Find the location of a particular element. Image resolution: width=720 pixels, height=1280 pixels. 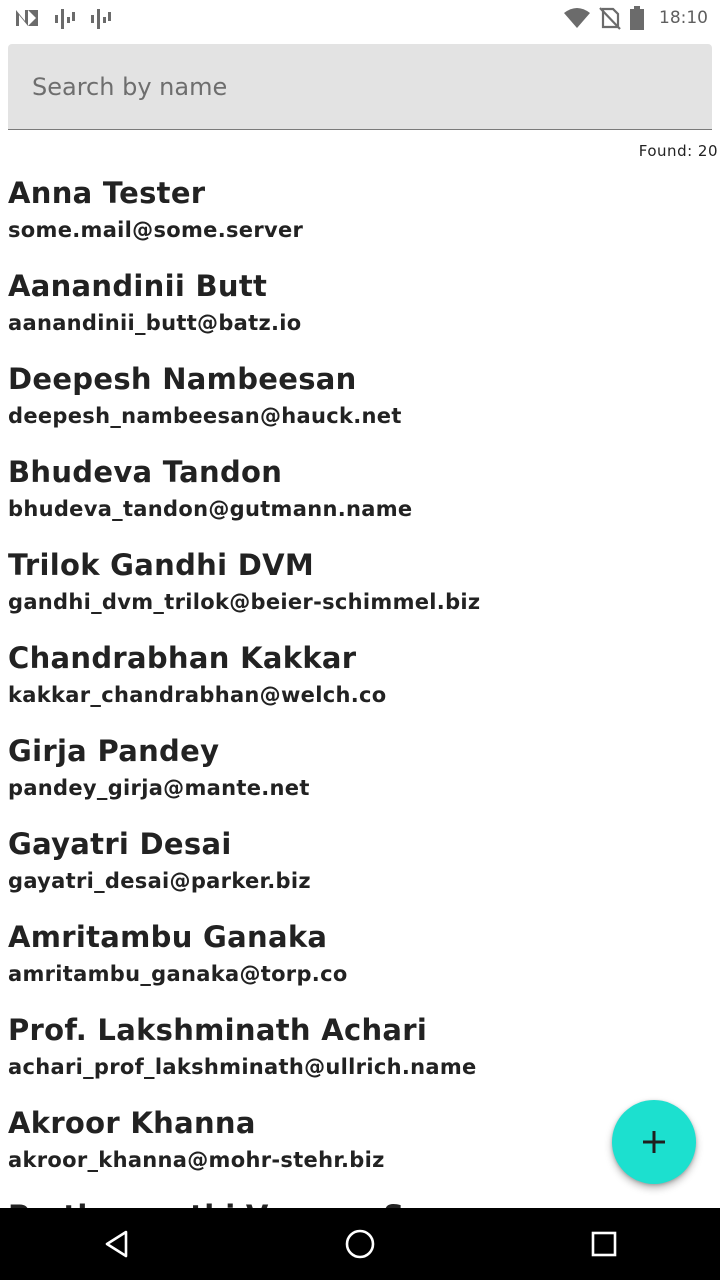

no-sim-icon is located at coordinates (610, 18).